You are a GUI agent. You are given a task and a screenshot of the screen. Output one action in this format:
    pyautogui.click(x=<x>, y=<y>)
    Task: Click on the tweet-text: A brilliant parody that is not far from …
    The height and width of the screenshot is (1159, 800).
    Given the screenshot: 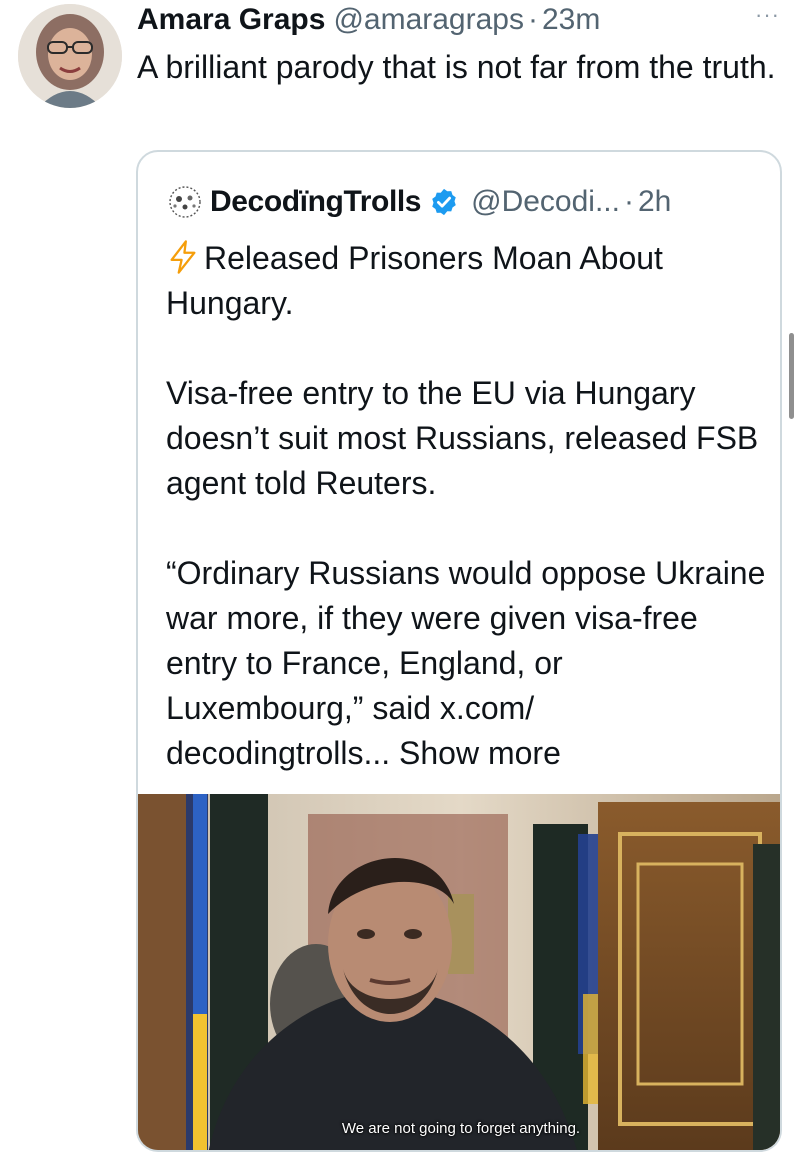 What is the action you would take?
    pyautogui.click(x=456, y=67)
    